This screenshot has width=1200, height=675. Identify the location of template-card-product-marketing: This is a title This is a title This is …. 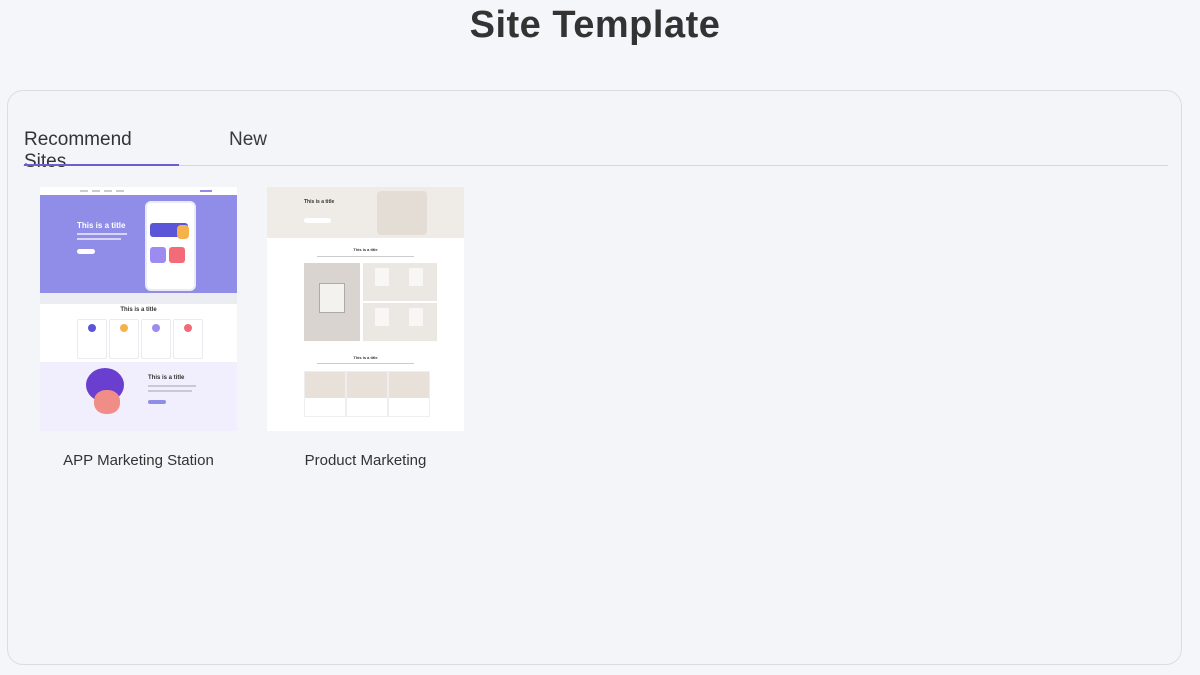
(365, 328).